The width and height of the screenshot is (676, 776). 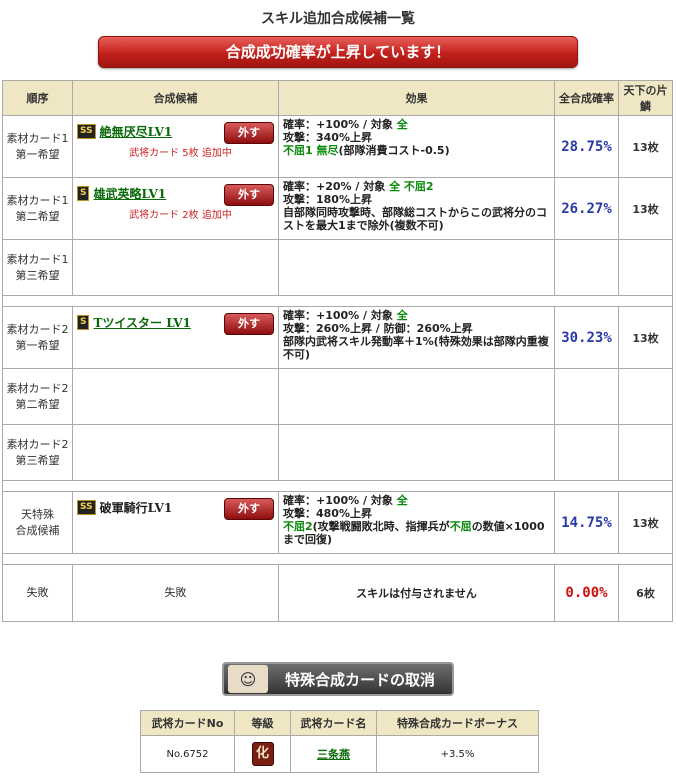 I want to click on page-title: スキル追加合成候補一覧, so click(x=338, y=19).